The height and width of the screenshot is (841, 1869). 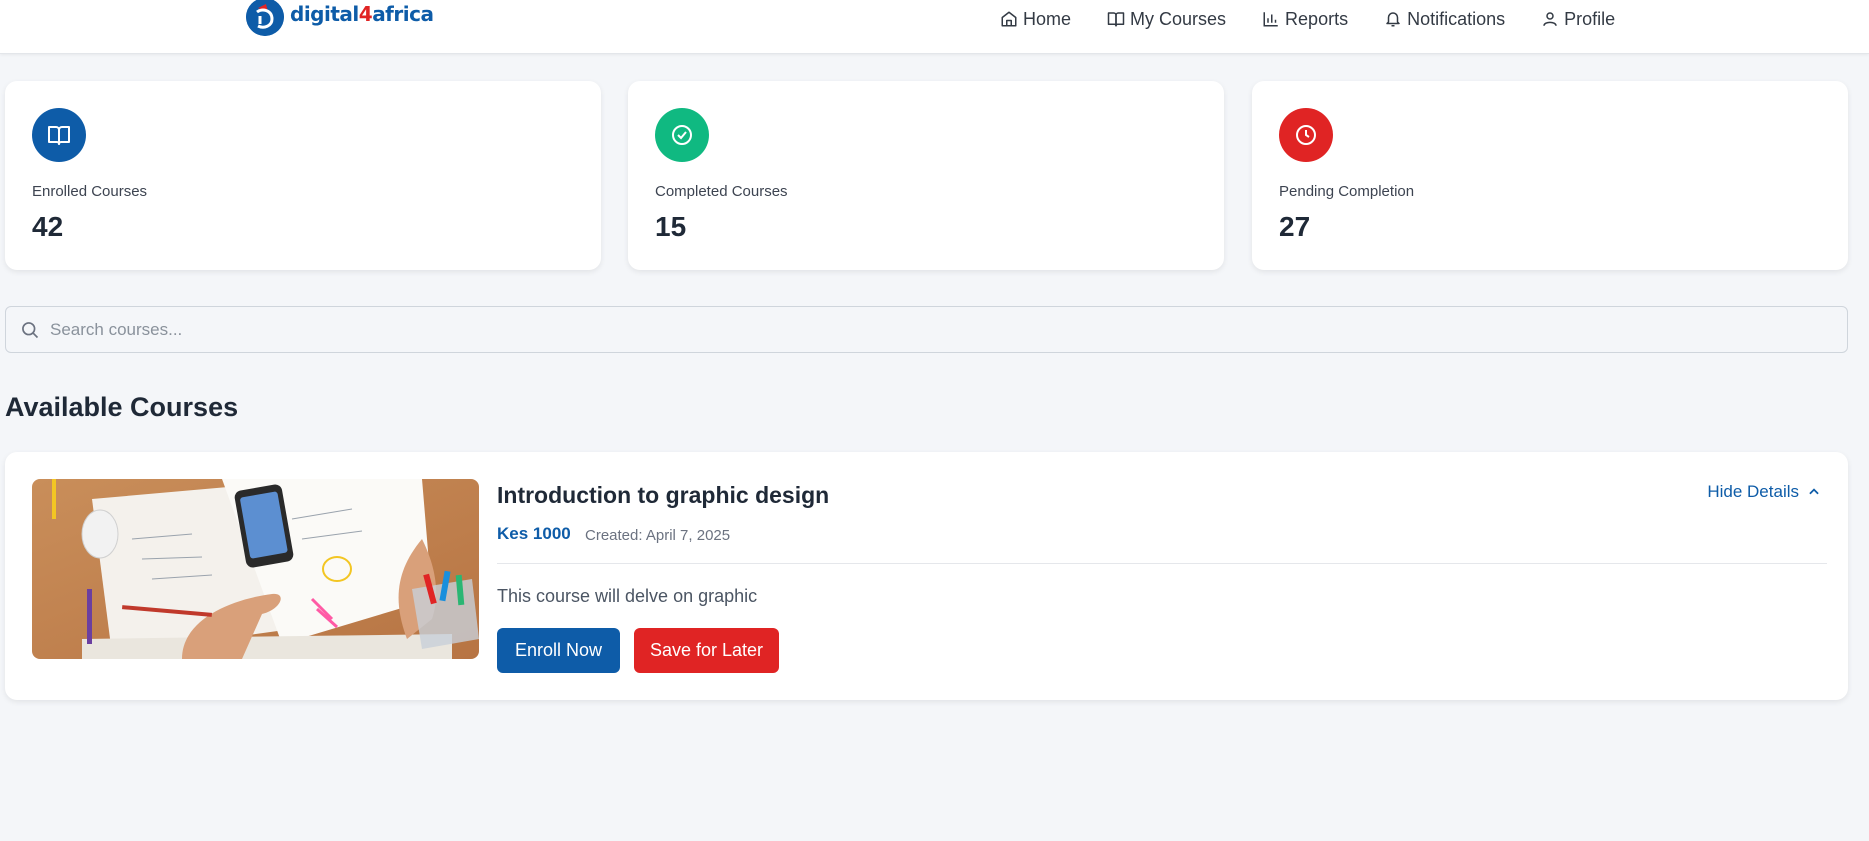 What do you see at coordinates (59, 135) in the screenshot?
I see `book-icon` at bounding box center [59, 135].